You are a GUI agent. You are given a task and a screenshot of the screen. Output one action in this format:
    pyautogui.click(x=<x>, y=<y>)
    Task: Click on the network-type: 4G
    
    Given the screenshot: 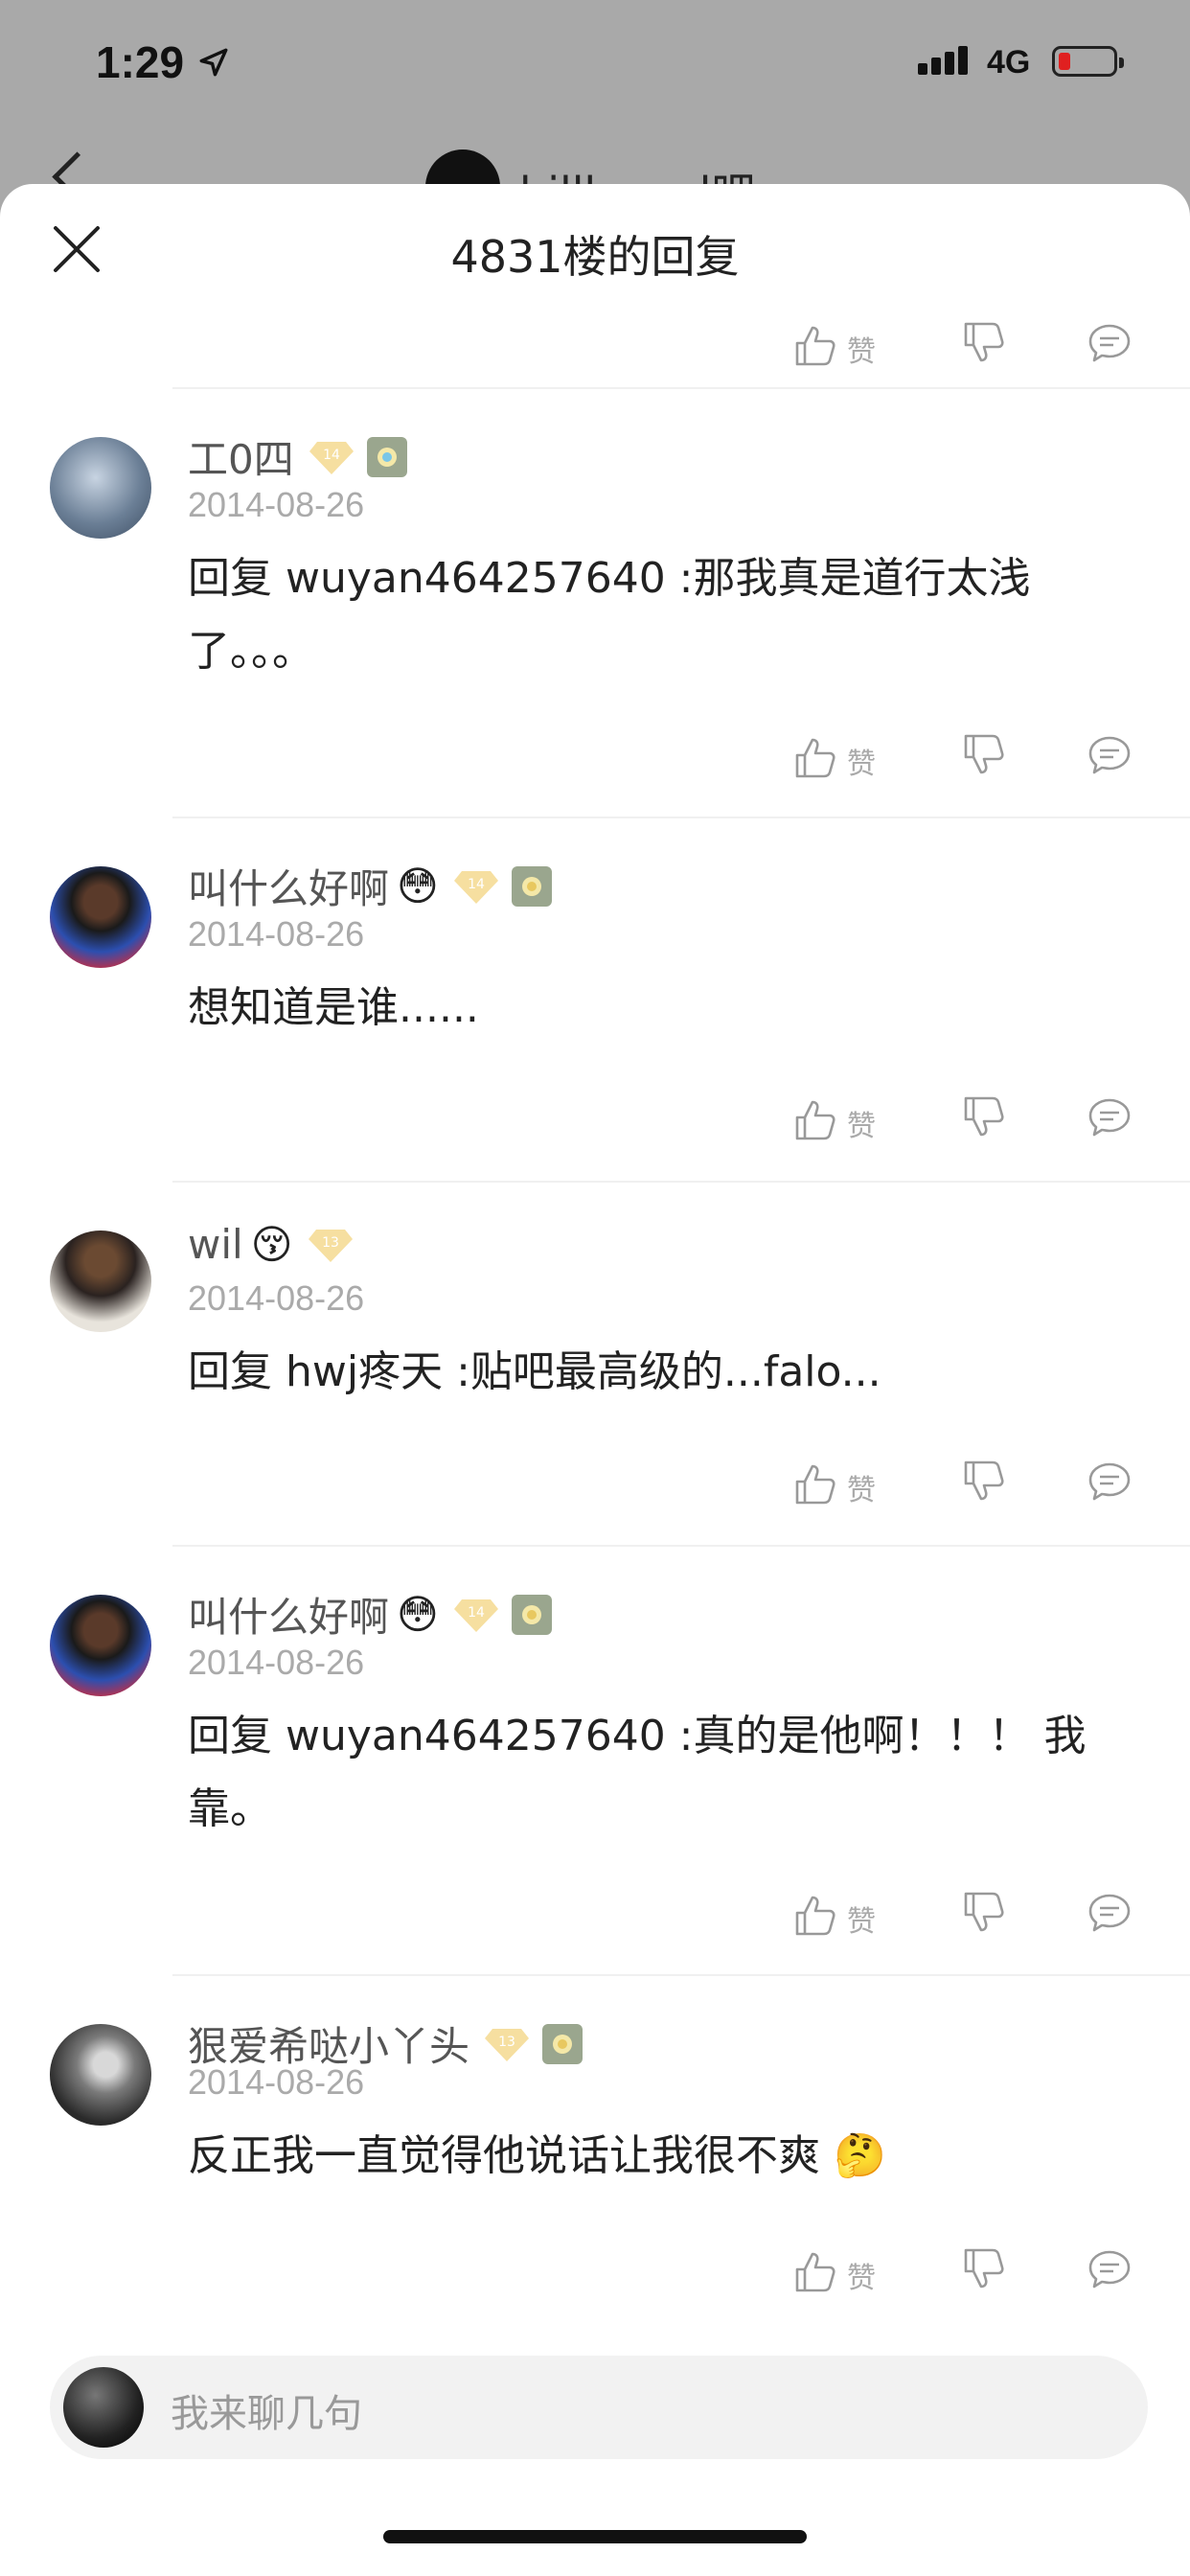 What is the action you would take?
    pyautogui.click(x=1009, y=62)
    